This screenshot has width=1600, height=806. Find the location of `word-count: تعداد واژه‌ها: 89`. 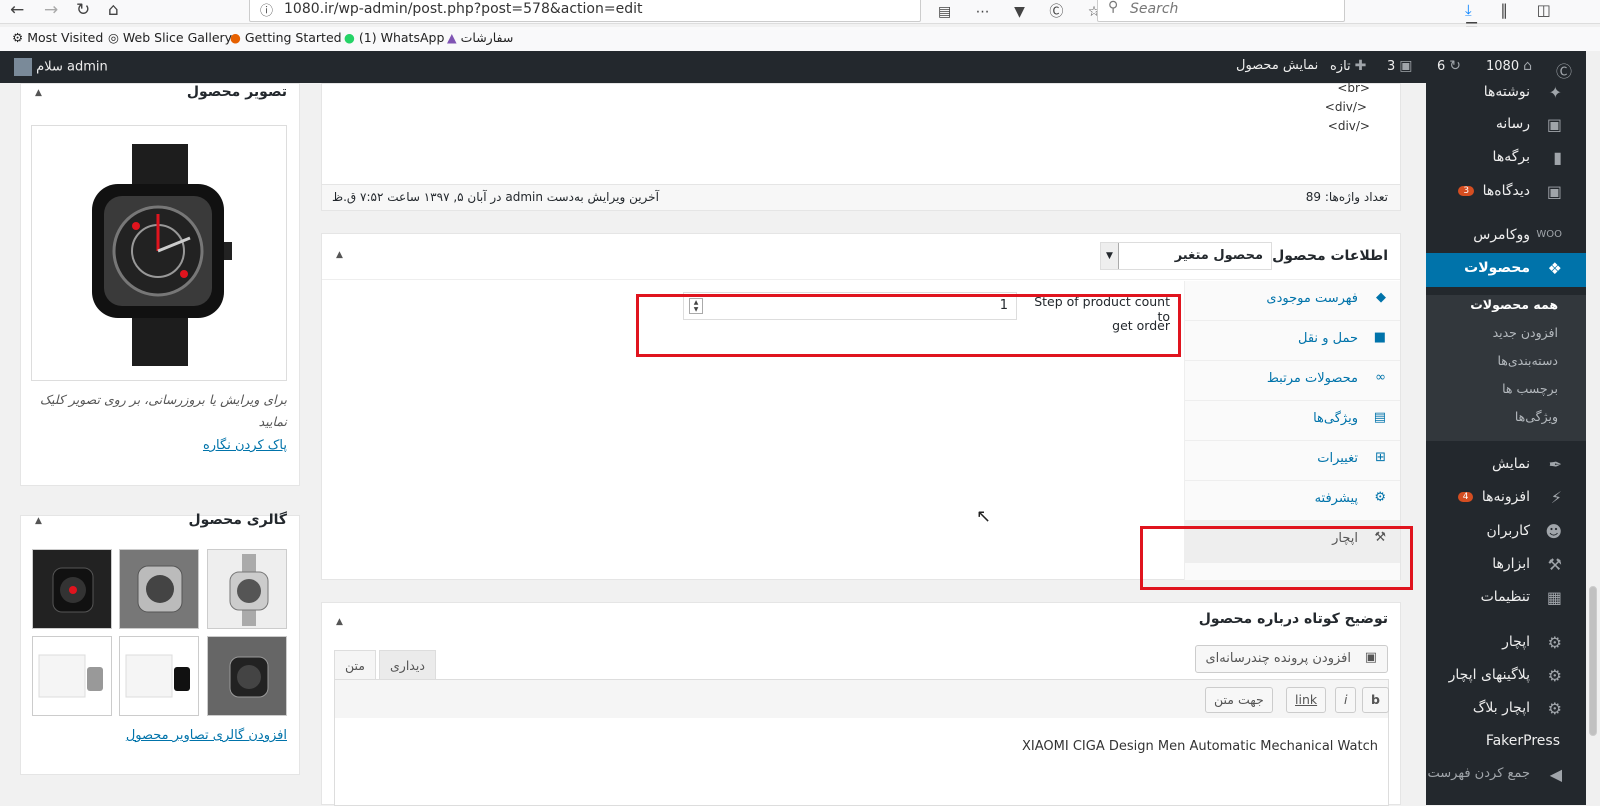

word-count: تعداد واژه‌ها: 89 is located at coordinates (1346, 197).